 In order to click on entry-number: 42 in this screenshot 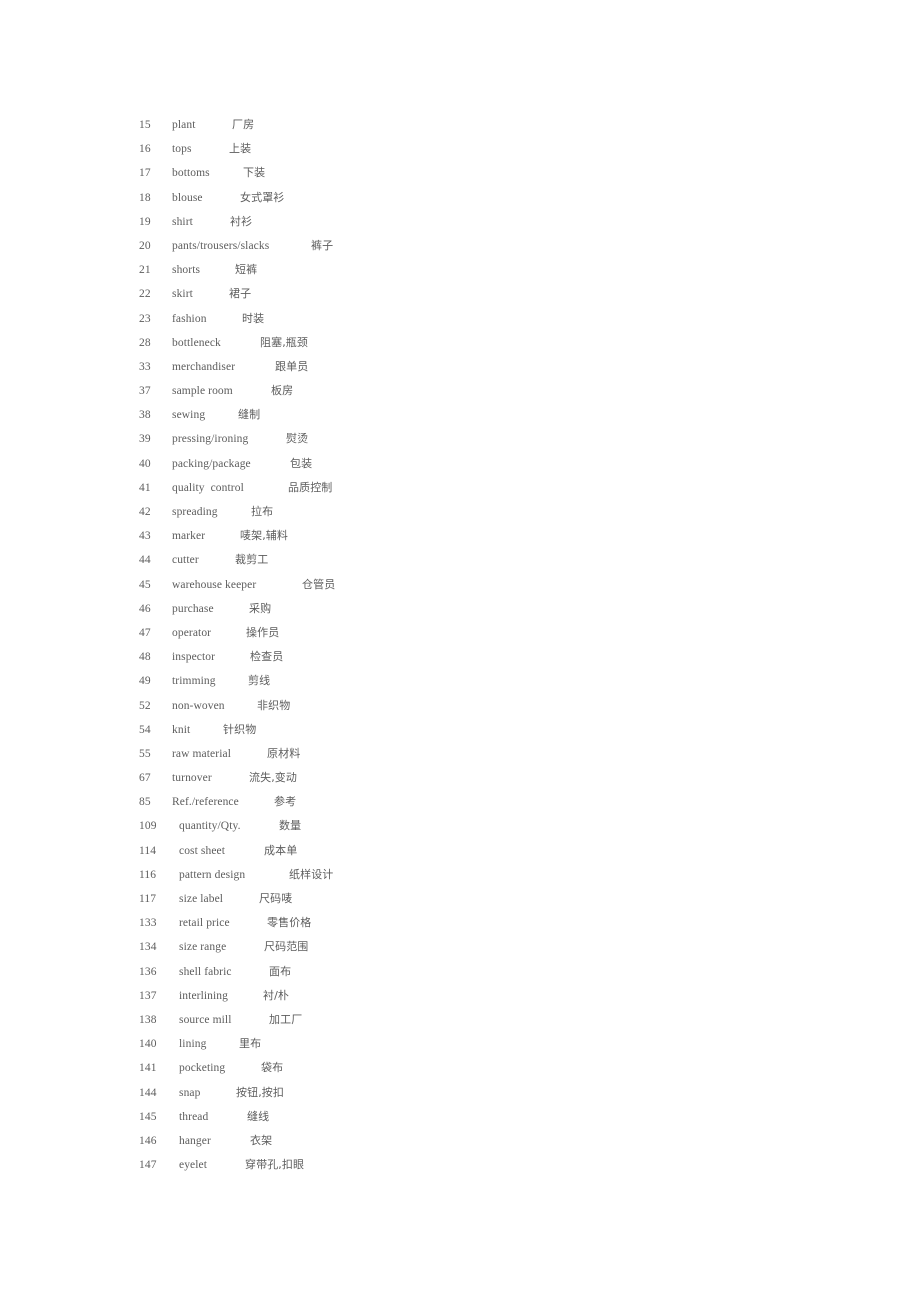, I will do `click(145, 512)`.